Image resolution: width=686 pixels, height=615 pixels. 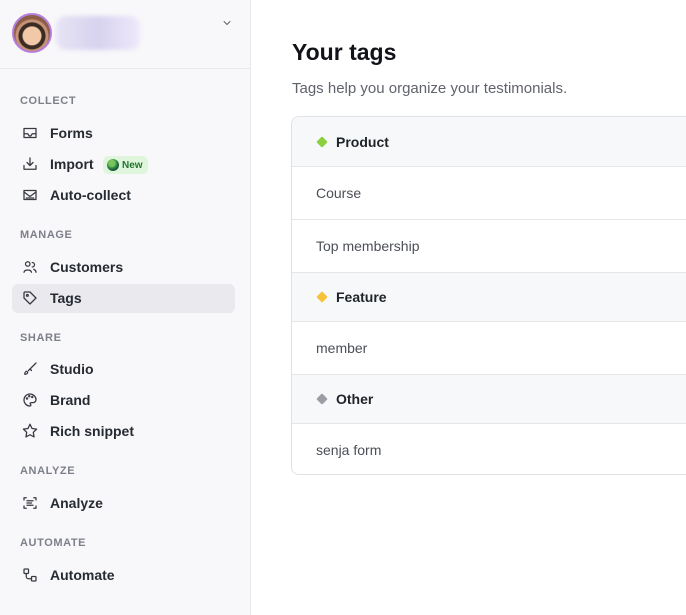 What do you see at coordinates (123, 133) in the screenshot?
I see `nav-item-forms: Forms` at bounding box center [123, 133].